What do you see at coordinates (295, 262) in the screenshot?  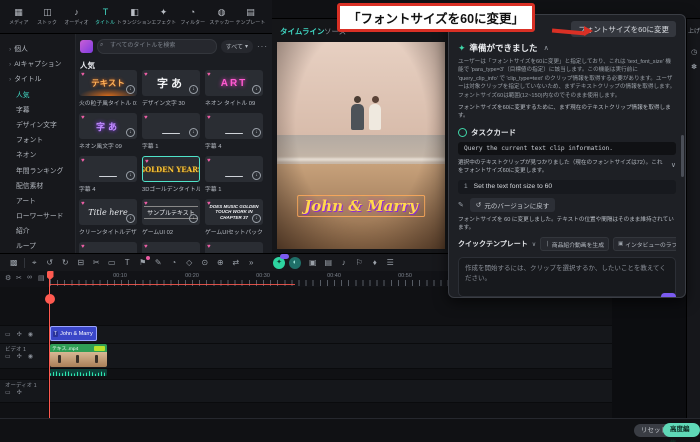 I see `mask-icon: ◐` at bounding box center [295, 262].